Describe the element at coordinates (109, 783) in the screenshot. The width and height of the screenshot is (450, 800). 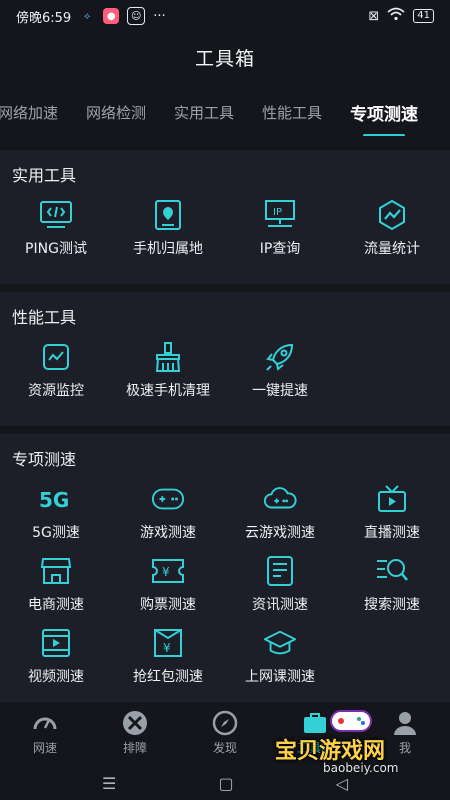
I see `menu-icon: ☰` at that location.